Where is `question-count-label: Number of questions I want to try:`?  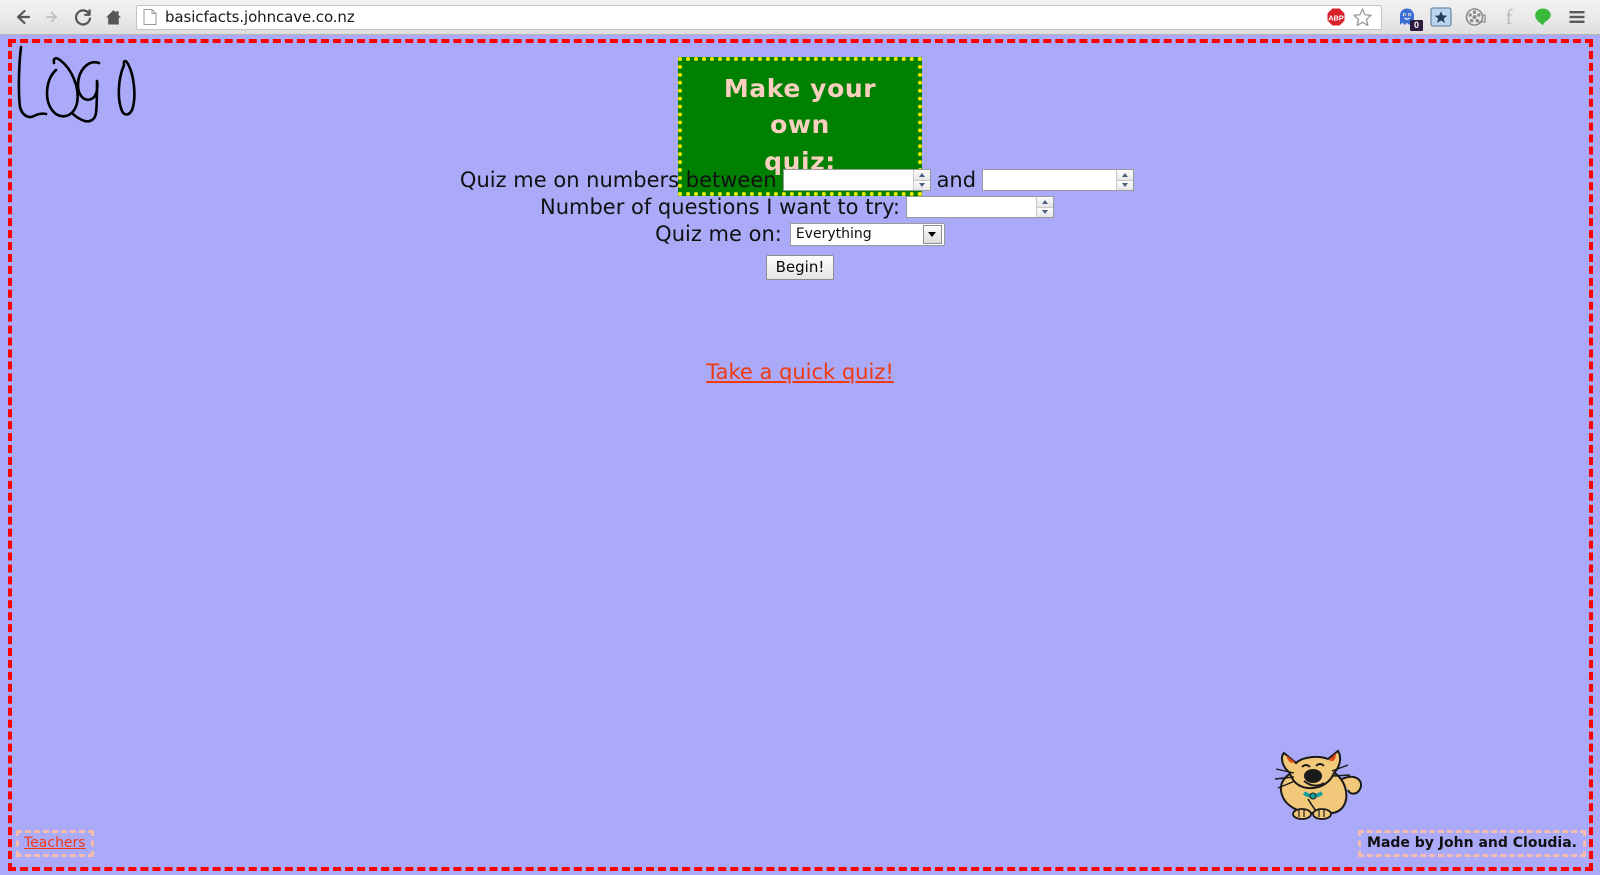
question-count-label: Number of questions I want to try: is located at coordinates (720, 207).